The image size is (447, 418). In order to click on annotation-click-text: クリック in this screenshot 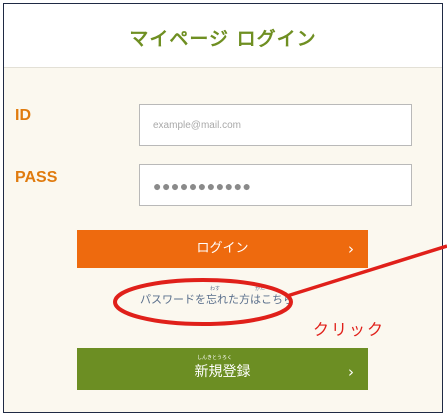, I will do `click(349, 329)`.